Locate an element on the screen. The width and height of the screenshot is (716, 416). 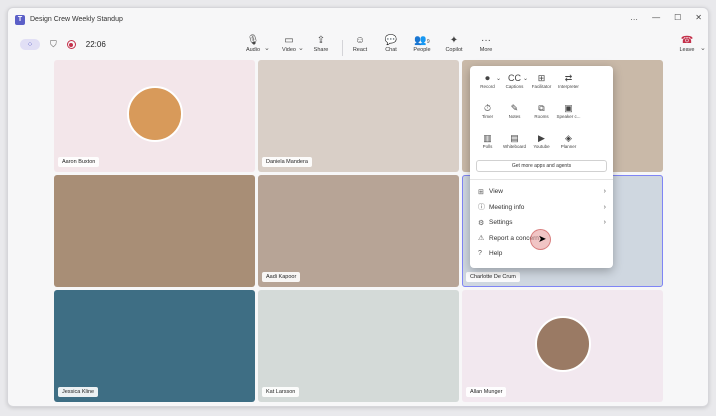
participant-tile-aadi: Aadi Kapoor is located at coordinates (358, 231).